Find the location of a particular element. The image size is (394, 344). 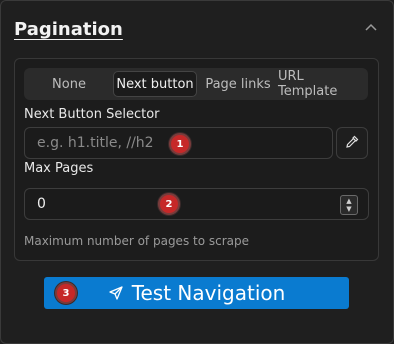

section-title: Pagination is located at coordinates (68, 29).